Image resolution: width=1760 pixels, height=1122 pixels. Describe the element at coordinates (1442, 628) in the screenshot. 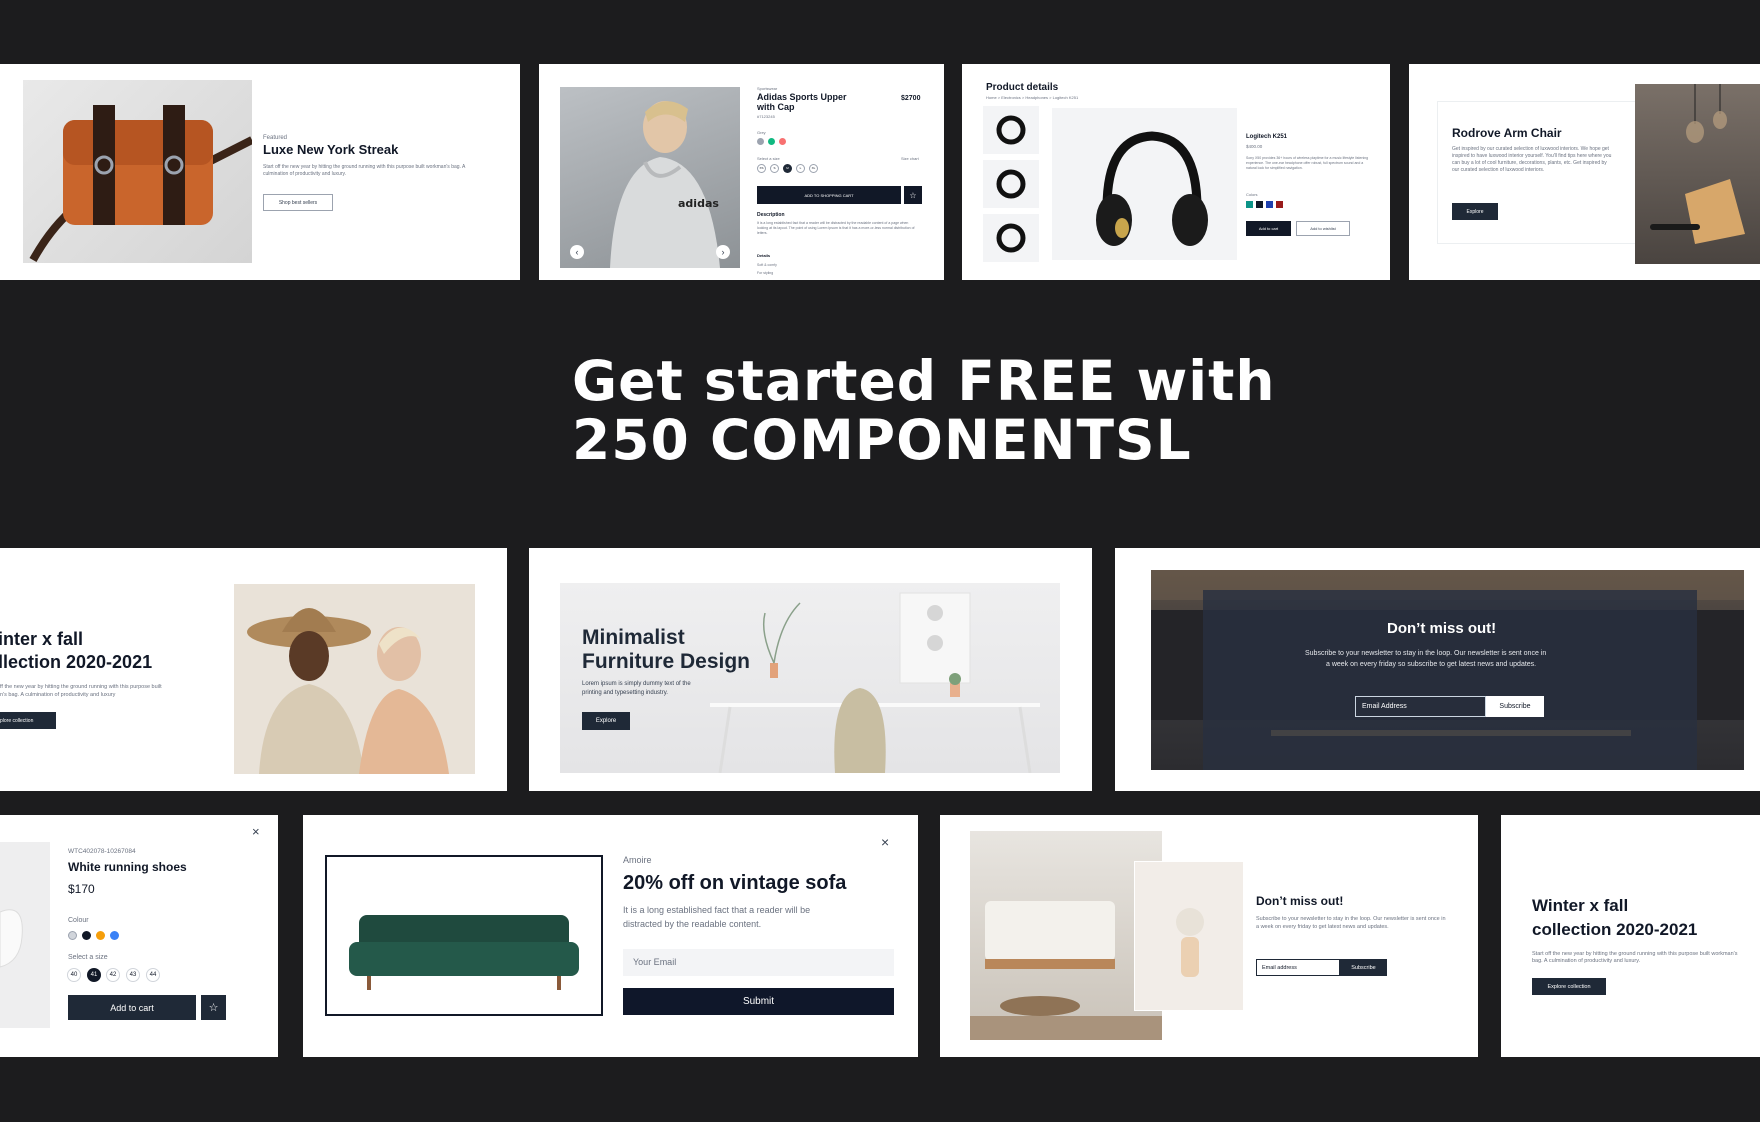

I see `newsletter-title: Don’t miss out!` at that location.